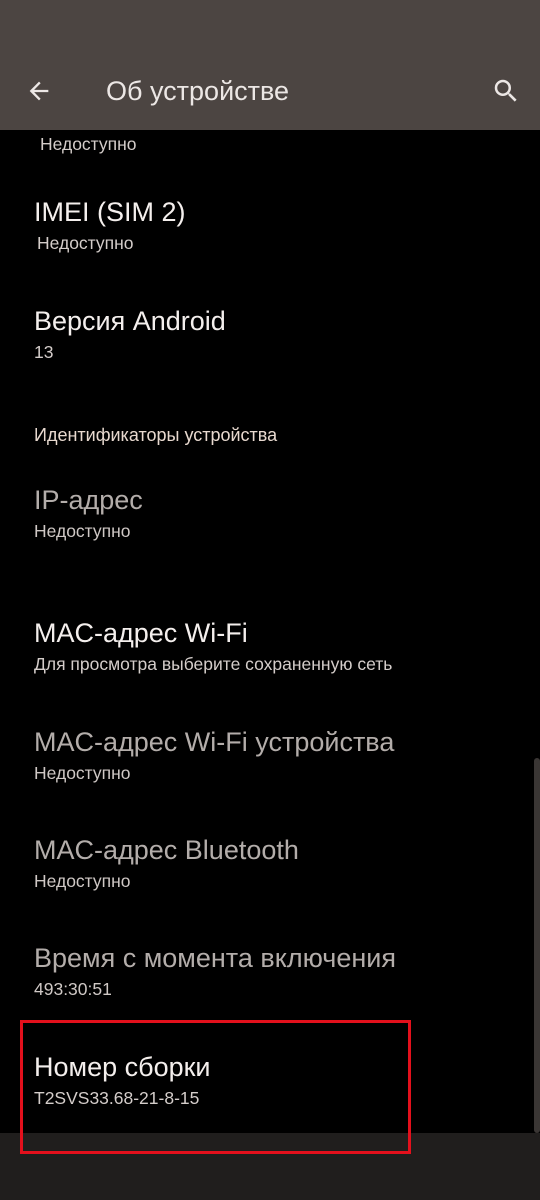 This screenshot has height=1200, width=540. Describe the element at coordinates (213, 664) in the screenshot. I see `item-subtitle: Для просмотра выберите сохраненную сеть` at that location.